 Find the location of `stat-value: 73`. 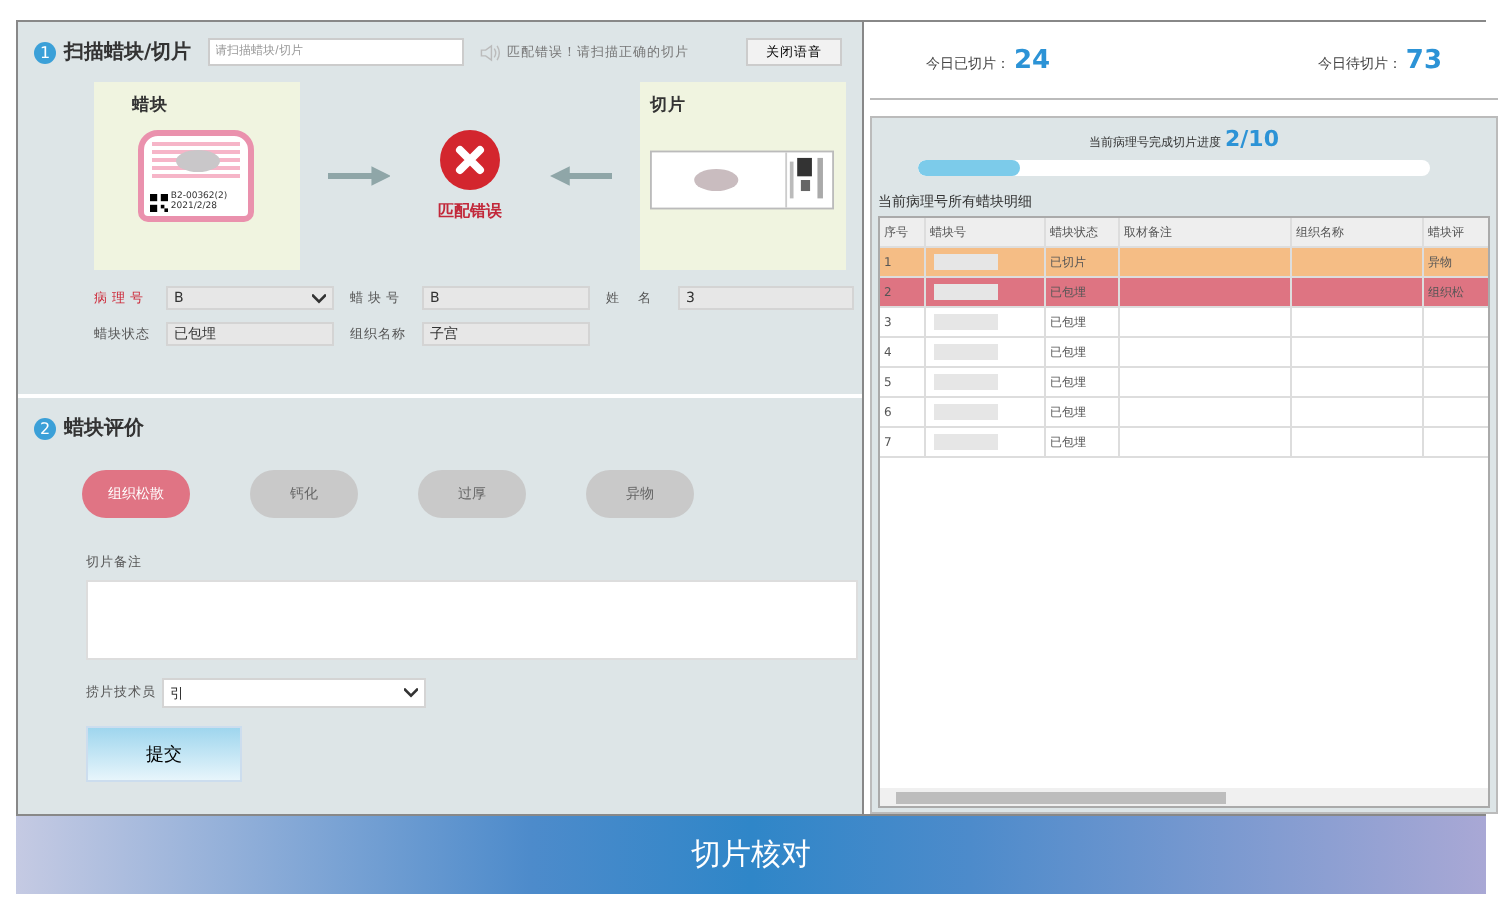

stat-value: 73 is located at coordinates (1423, 60).